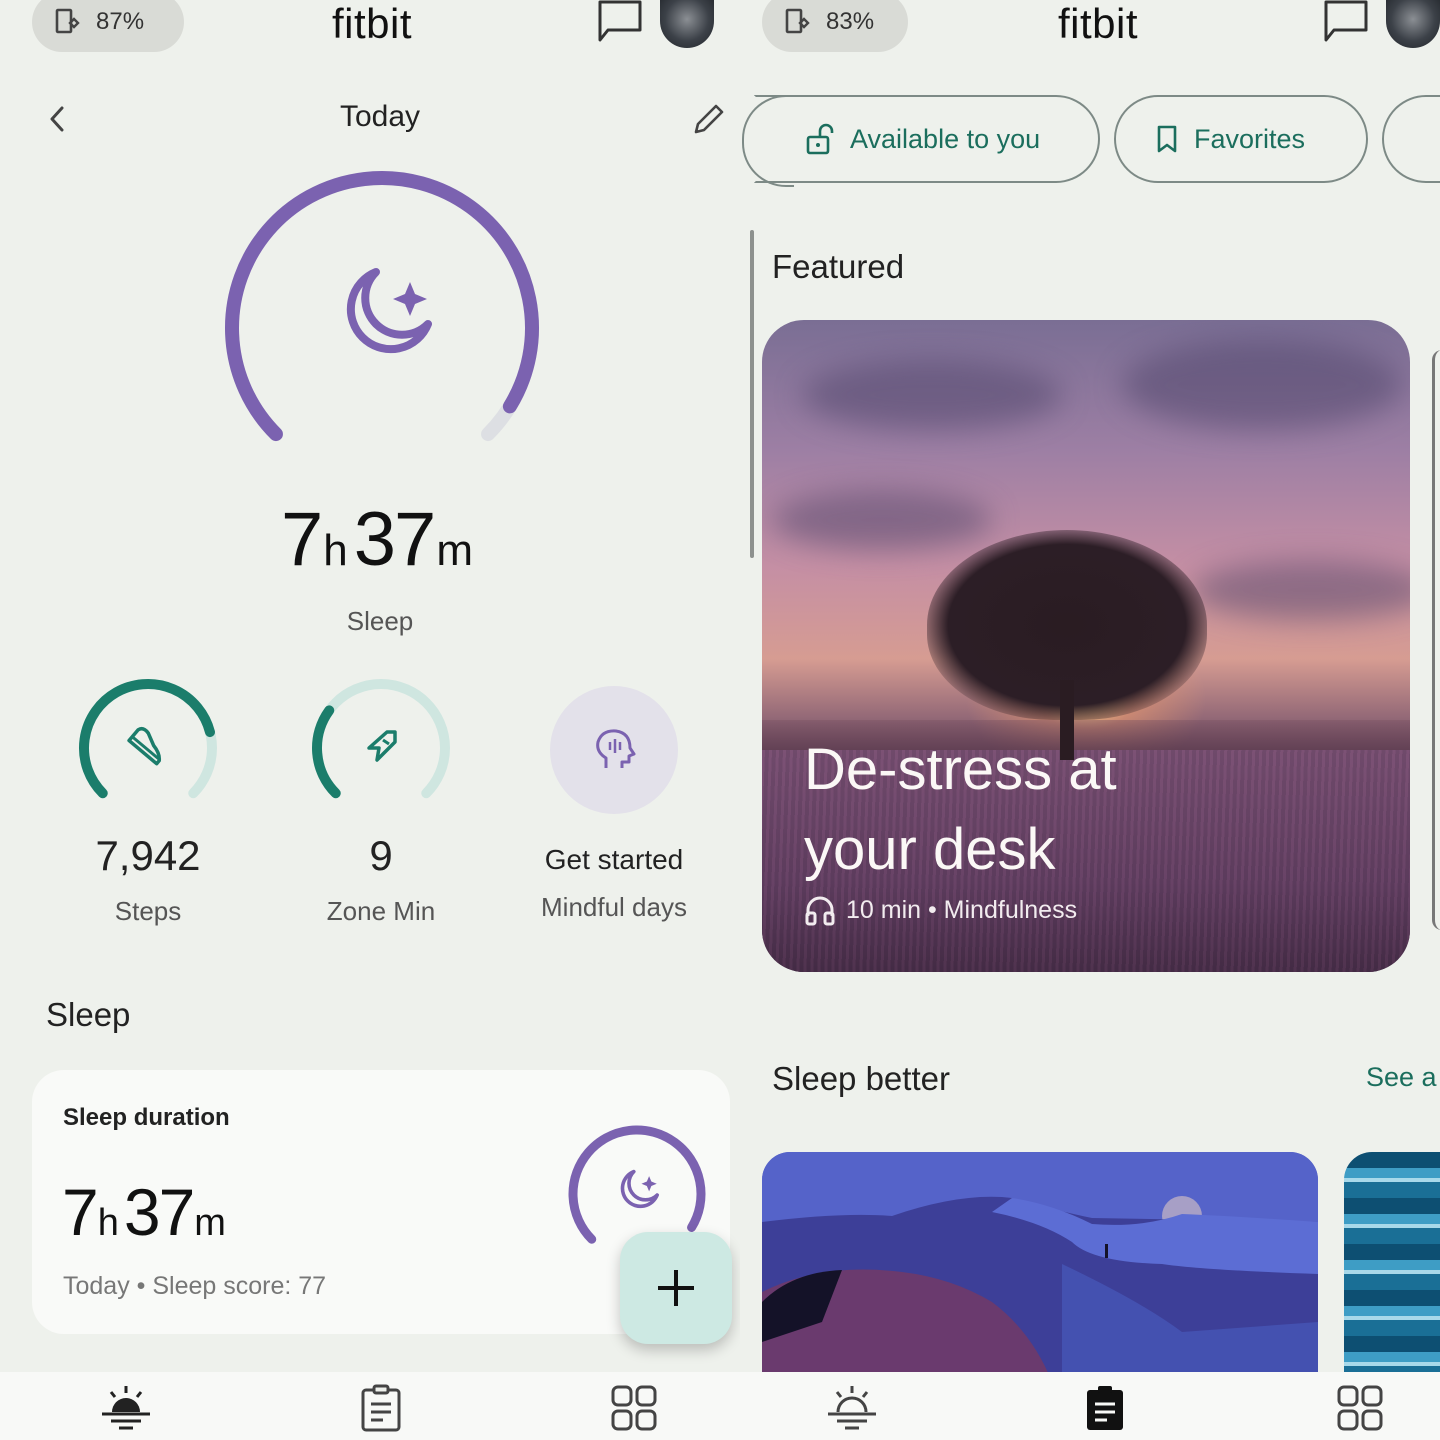 The image size is (1440, 1440). What do you see at coordinates (1401, 1077) in the screenshot?
I see `see-all-link: See a` at bounding box center [1401, 1077].